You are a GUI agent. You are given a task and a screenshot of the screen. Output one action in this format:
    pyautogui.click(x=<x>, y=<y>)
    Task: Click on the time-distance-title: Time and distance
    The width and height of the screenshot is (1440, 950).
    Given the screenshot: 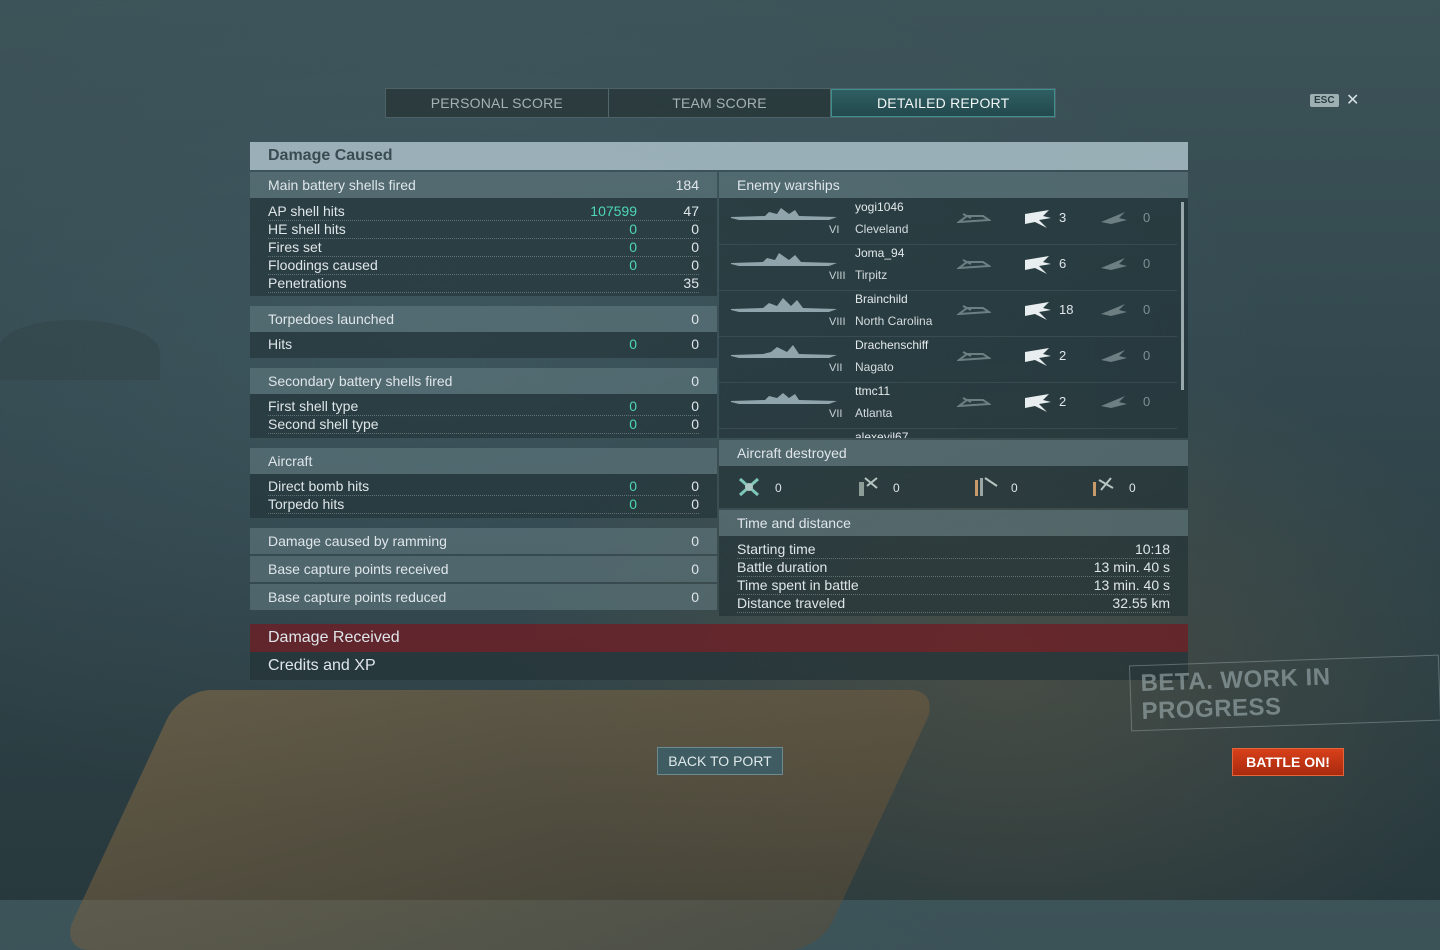 What is the action you would take?
    pyautogui.click(x=794, y=523)
    